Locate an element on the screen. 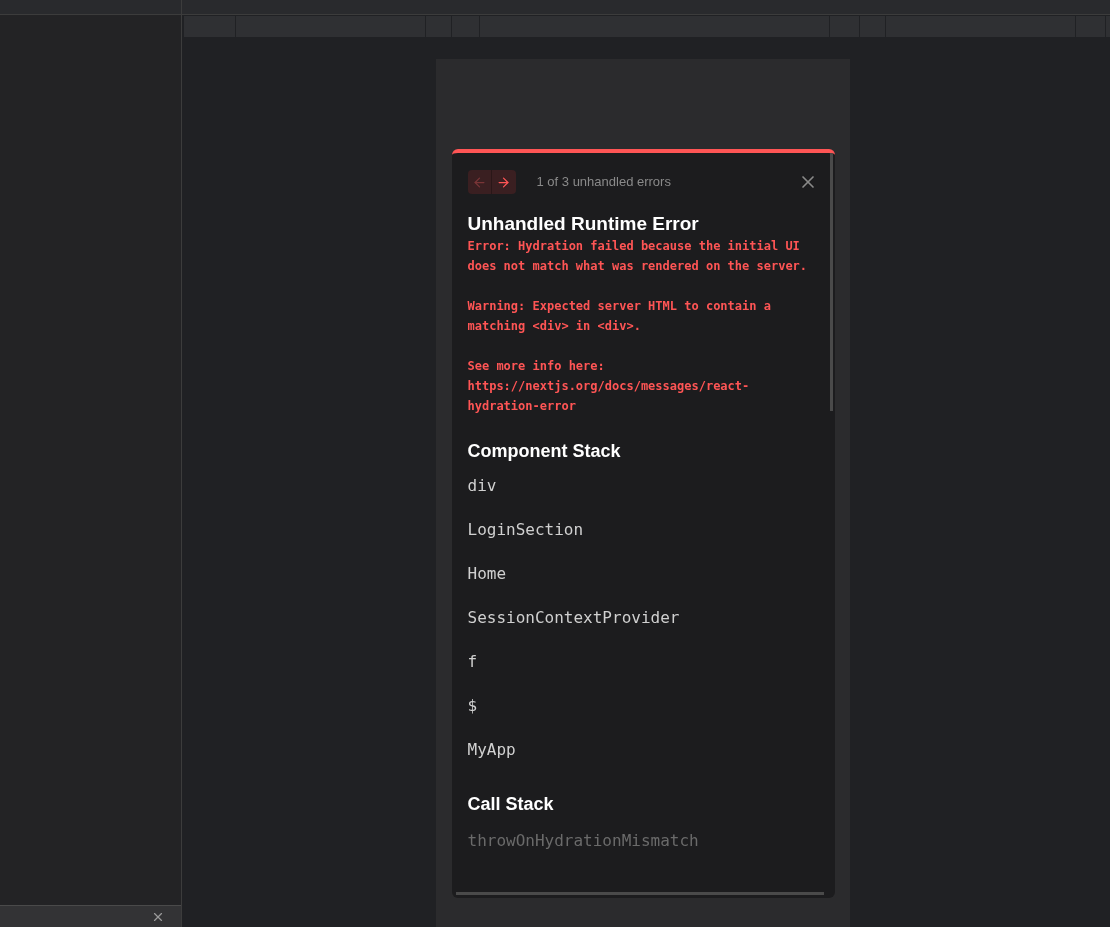  stack-frame: LoginSection is located at coordinates (525, 530).